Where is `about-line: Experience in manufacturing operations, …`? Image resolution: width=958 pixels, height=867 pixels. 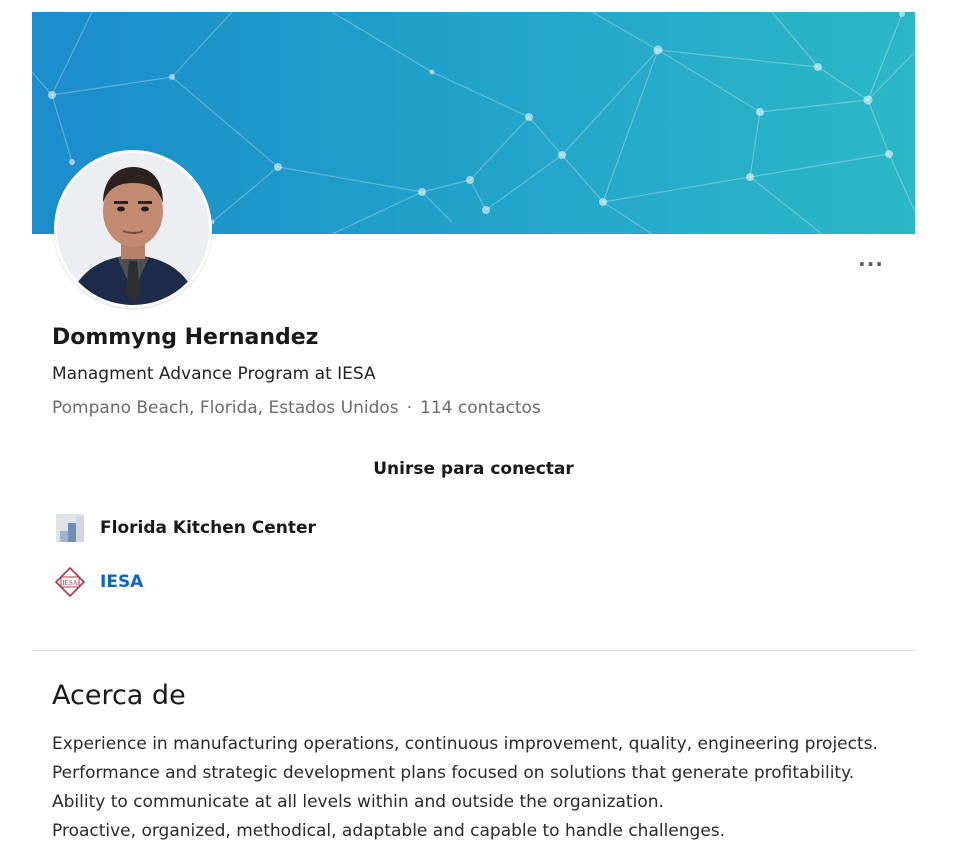
about-line: Experience in manufacturing operations, … is located at coordinates (465, 744).